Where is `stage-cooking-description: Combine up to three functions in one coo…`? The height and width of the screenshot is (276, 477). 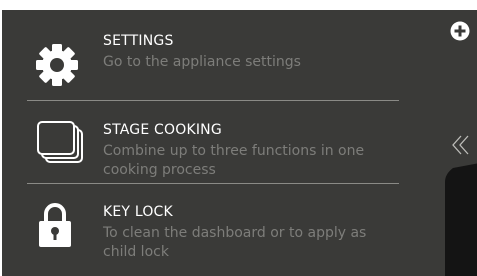 stage-cooking-description: Combine up to three functions in one coo… is located at coordinates (234, 160).